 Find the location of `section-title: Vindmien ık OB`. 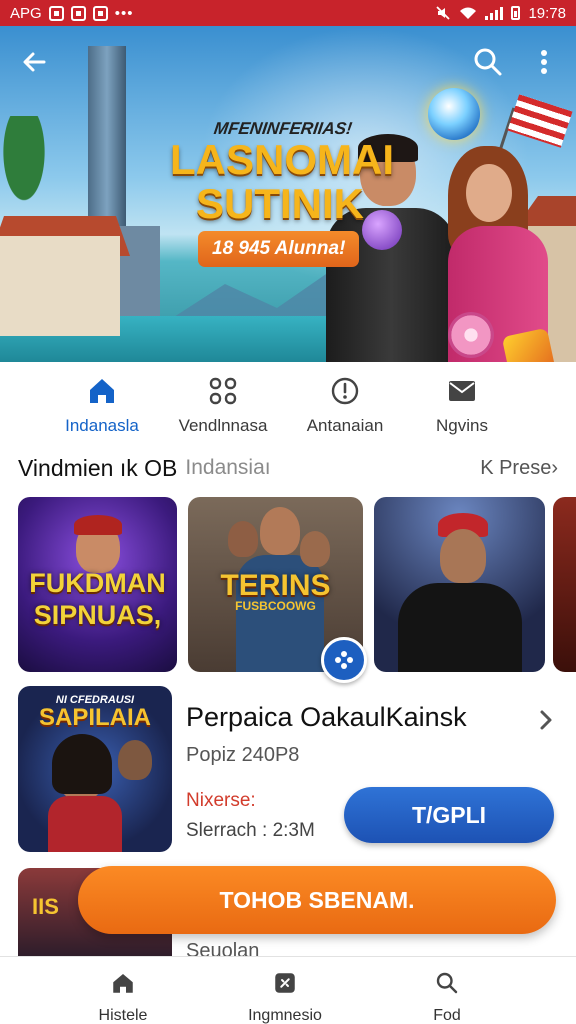

section-title: Vindmien ık OB is located at coordinates (98, 467).